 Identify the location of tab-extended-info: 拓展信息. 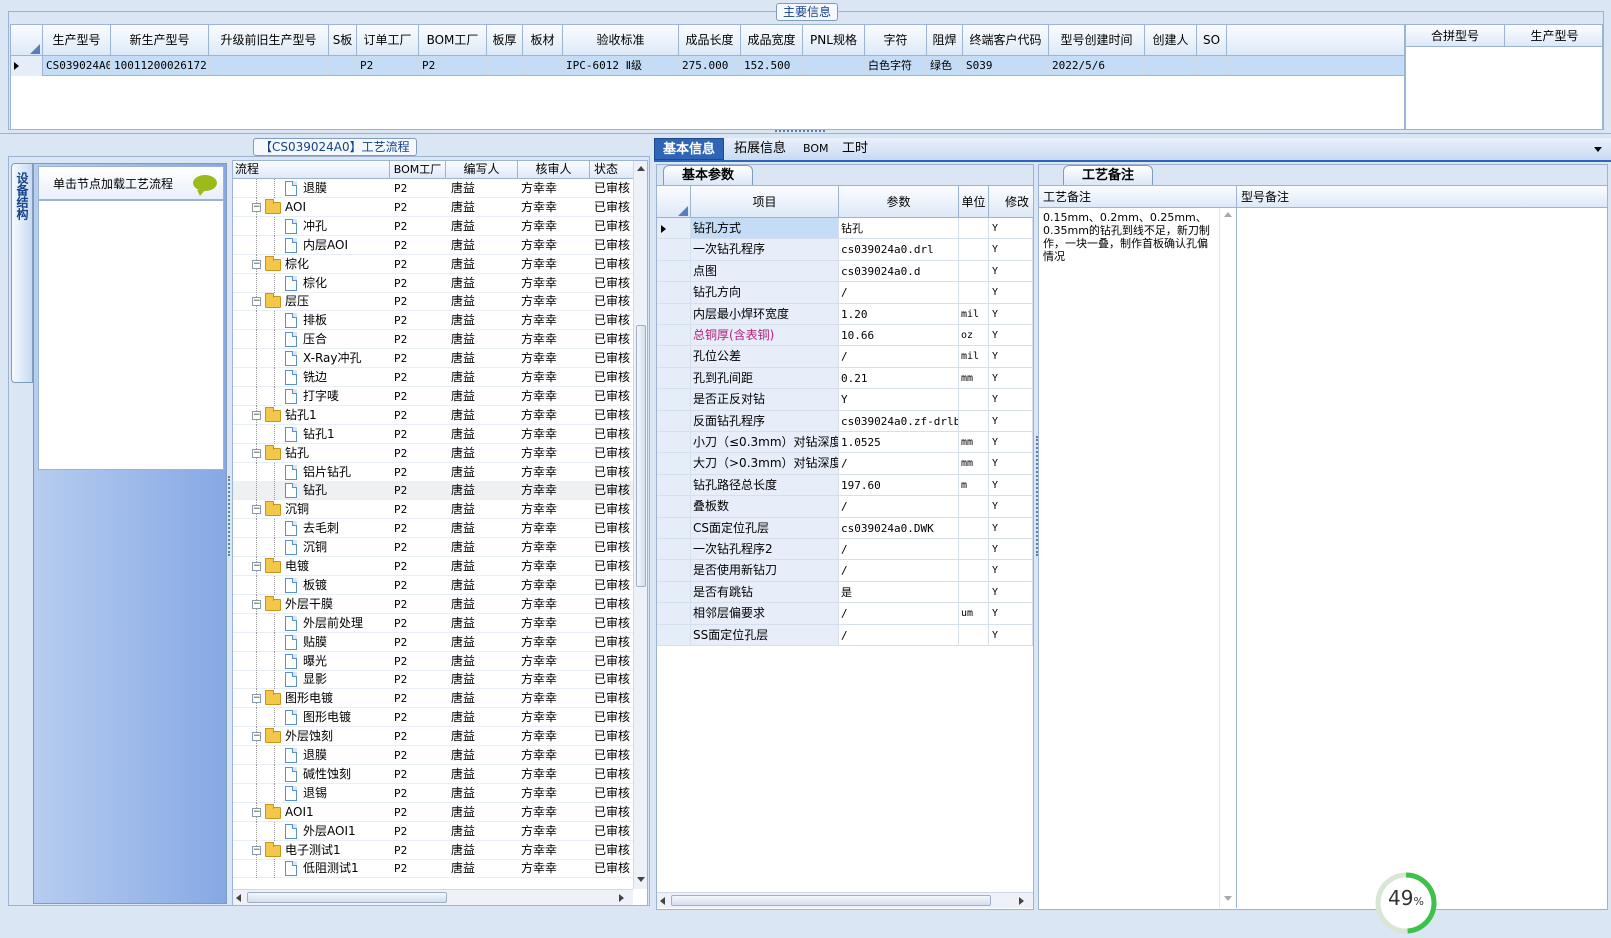
(760, 149).